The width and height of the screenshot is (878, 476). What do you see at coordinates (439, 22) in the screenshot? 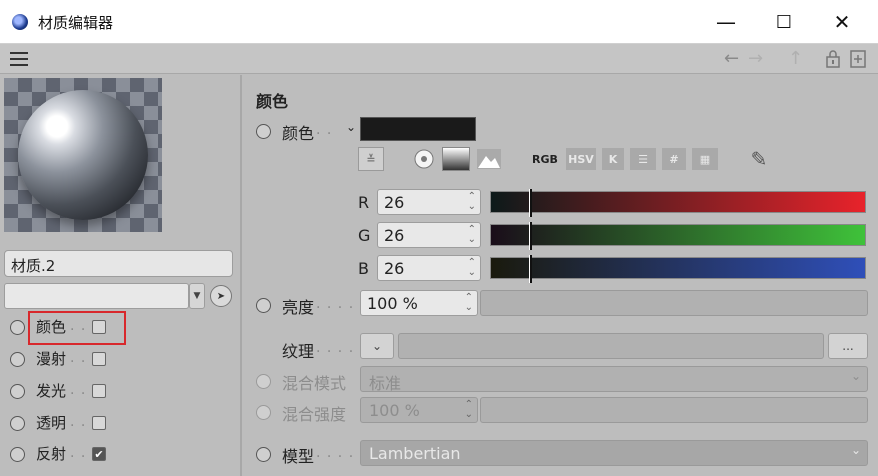
I see `title-bar: 材质编辑器 — ☐ ✕` at bounding box center [439, 22].